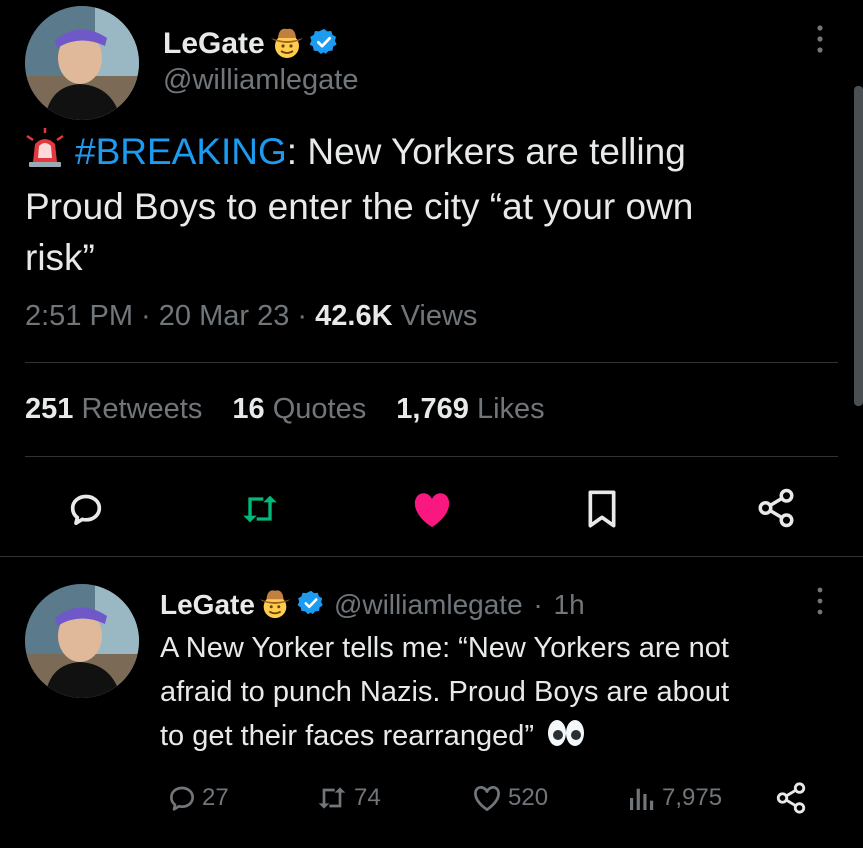 This screenshot has height=848, width=863. I want to click on reply-likes-count: 520, so click(528, 797).